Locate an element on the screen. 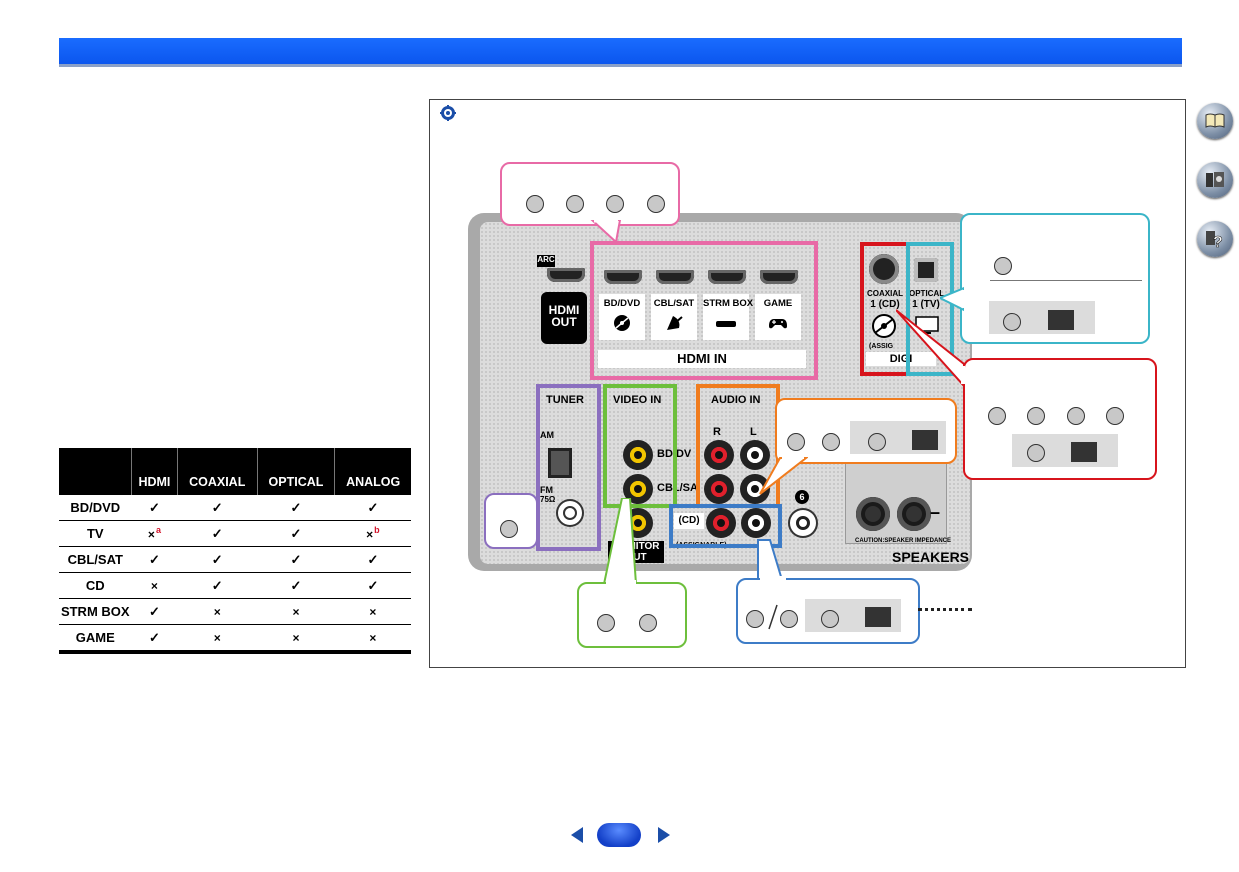  column-header: COAXIAL is located at coordinates (217, 471).